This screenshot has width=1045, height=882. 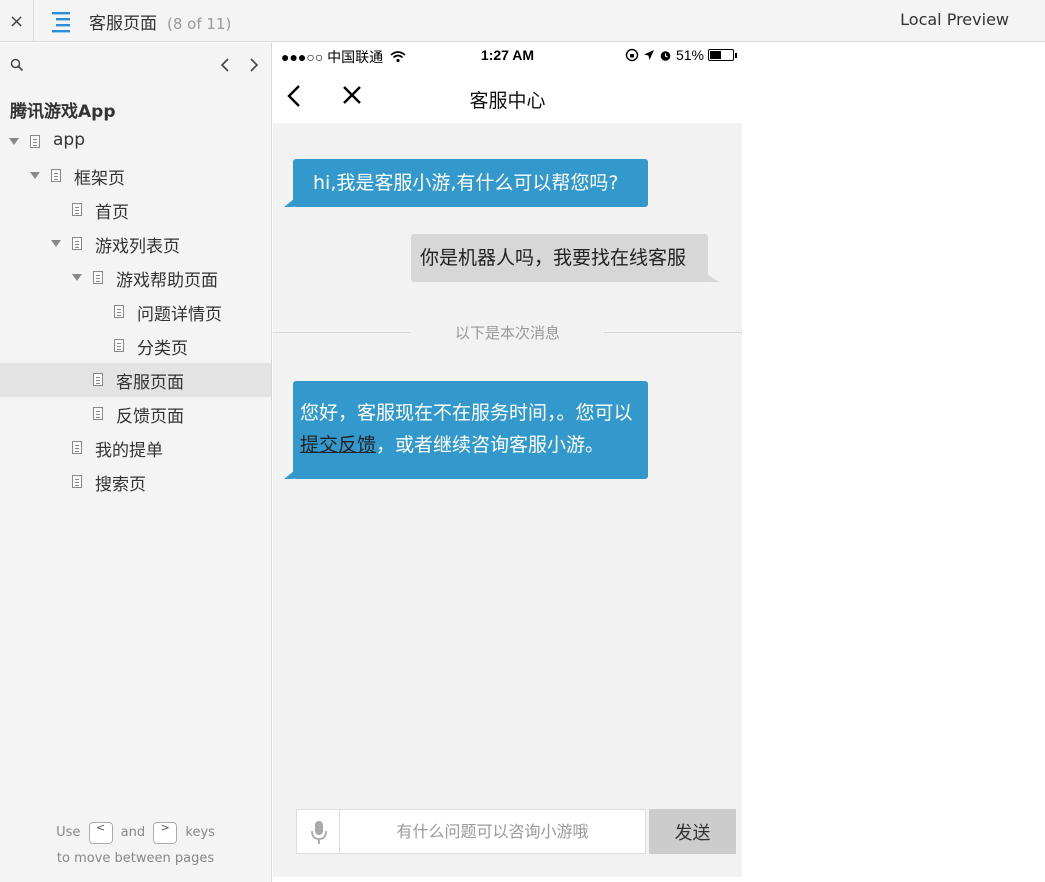 I want to click on message-input-bar: 发送, so click(x=516, y=832).